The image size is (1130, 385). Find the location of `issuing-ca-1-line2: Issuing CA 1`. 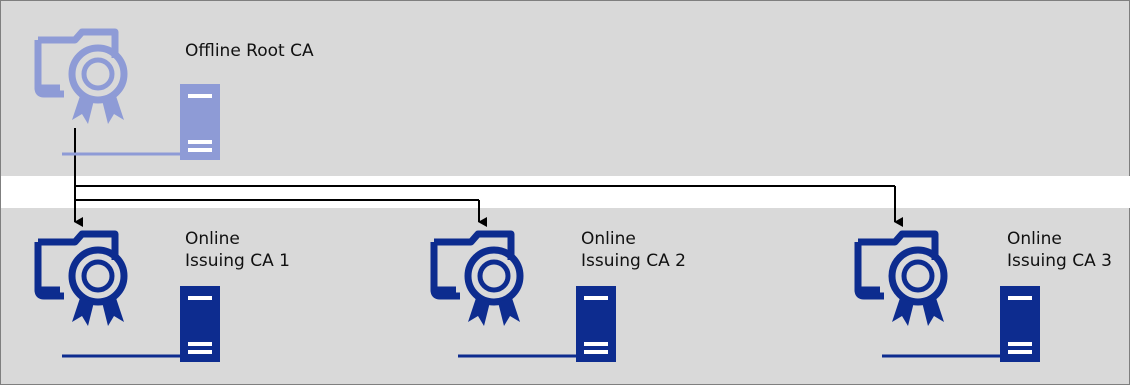

issuing-ca-1-line2: Issuing CA 1 is located at coordinates (237, 261).